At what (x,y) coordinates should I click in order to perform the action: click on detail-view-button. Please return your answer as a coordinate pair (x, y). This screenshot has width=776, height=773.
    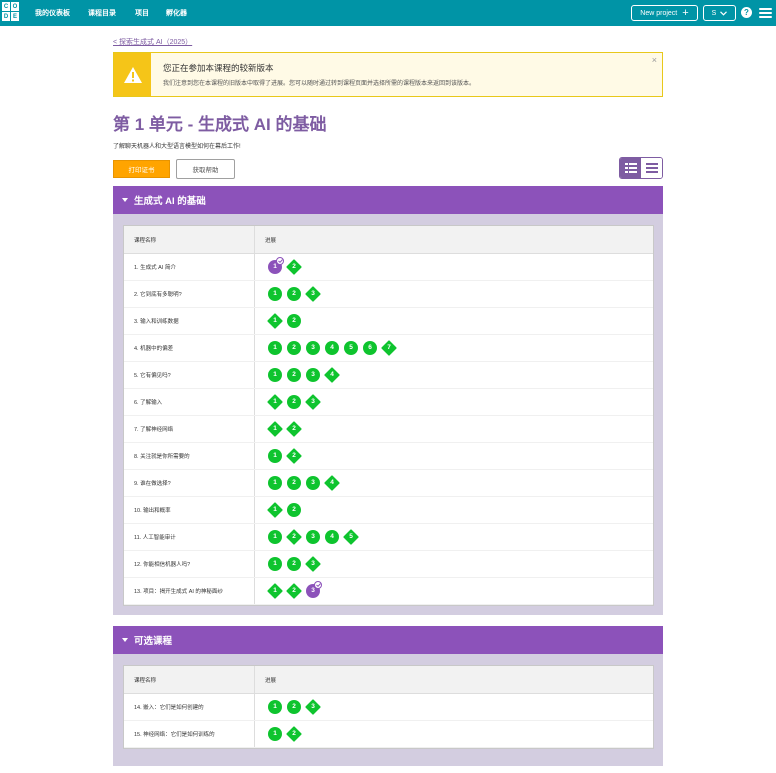
    Looking at the image, I should click on (630, 168).